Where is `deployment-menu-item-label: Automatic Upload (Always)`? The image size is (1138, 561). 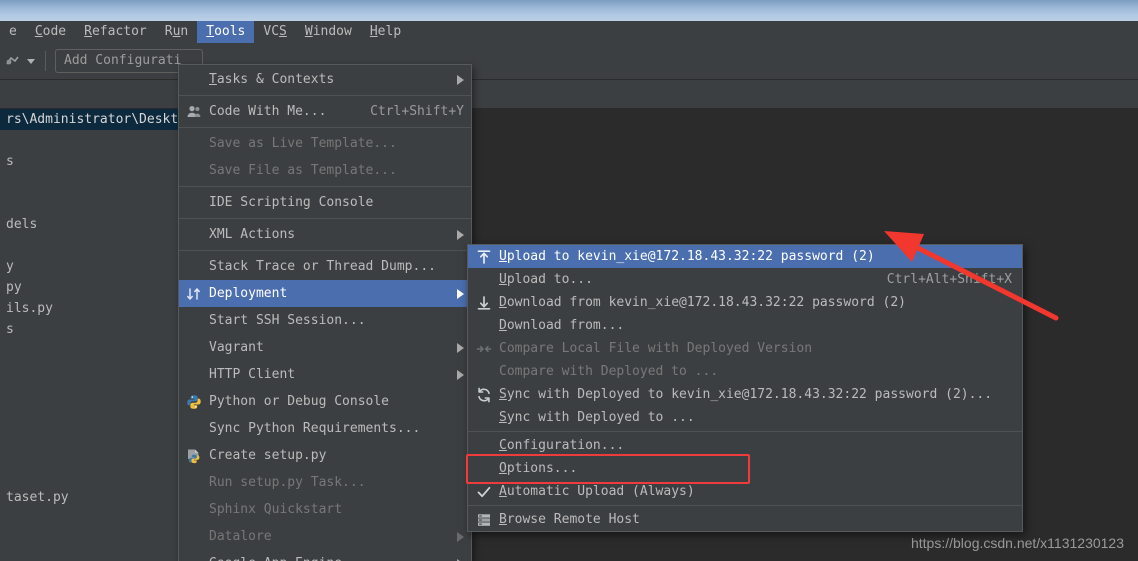
deployment-menu-item-label: Automatic Upload (Always) is located at coordinates (597, 491).